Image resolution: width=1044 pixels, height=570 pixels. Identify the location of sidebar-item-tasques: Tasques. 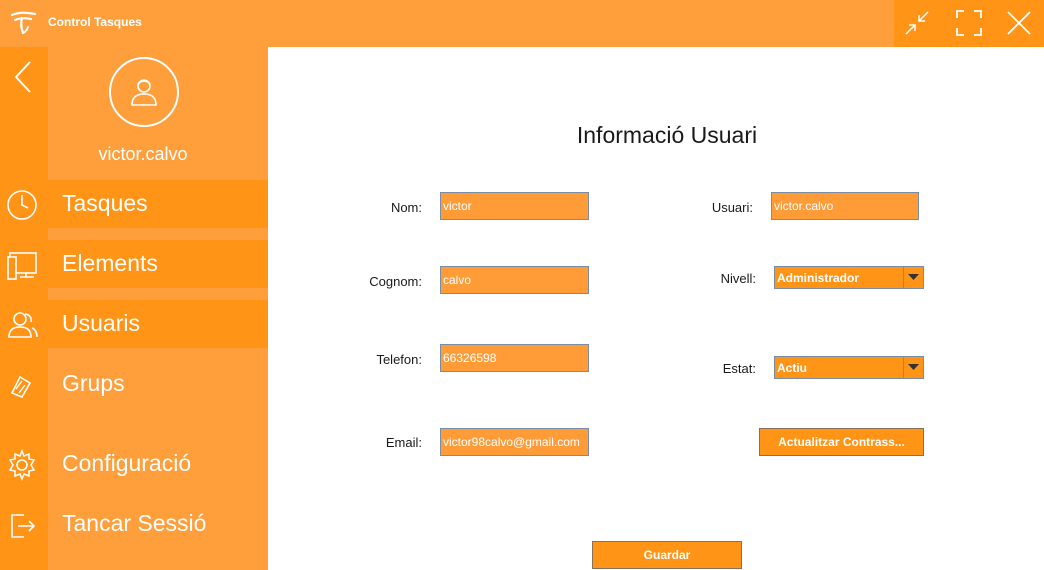
(134, 204).